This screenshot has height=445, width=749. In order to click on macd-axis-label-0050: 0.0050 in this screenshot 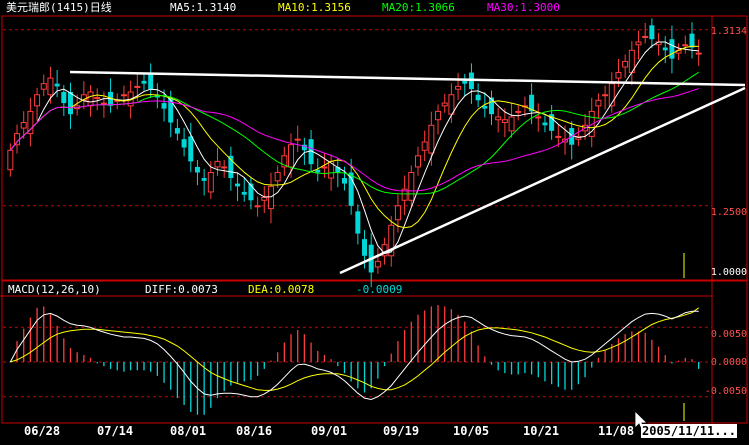, I will do `click(728, 334)`.